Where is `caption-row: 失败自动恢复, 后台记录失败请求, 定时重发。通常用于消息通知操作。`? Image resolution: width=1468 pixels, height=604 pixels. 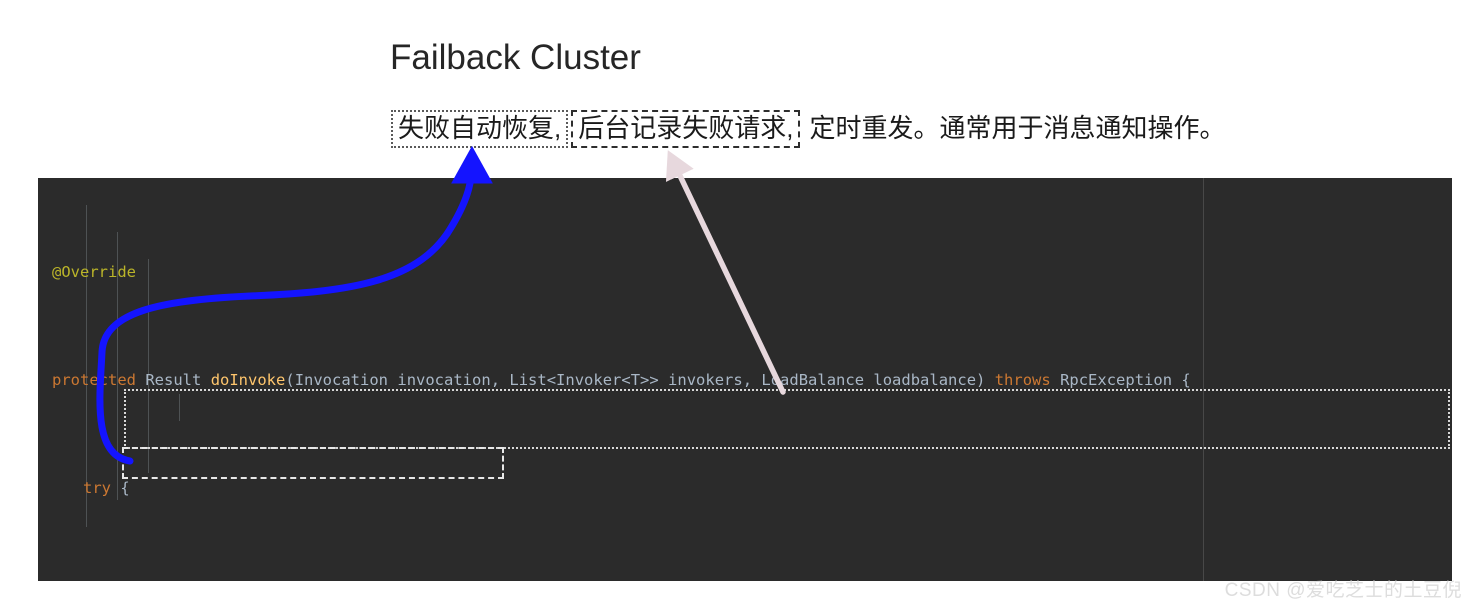
caption-row: 失败自动恢复, 后台记录失败请求, 定时重发。通常用于消息通知操作。 is located at coordinates (808, 129).